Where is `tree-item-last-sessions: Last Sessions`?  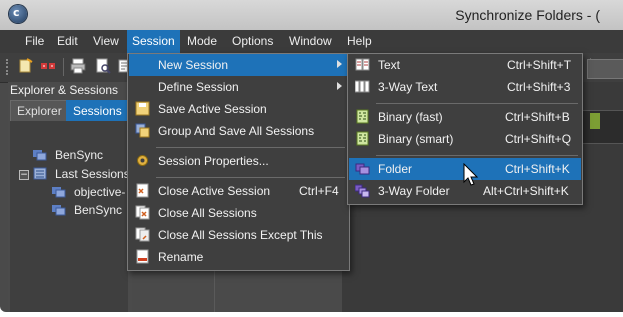 tree-item-last-sessions: Last Sessions is located at coordinates (92, 174).